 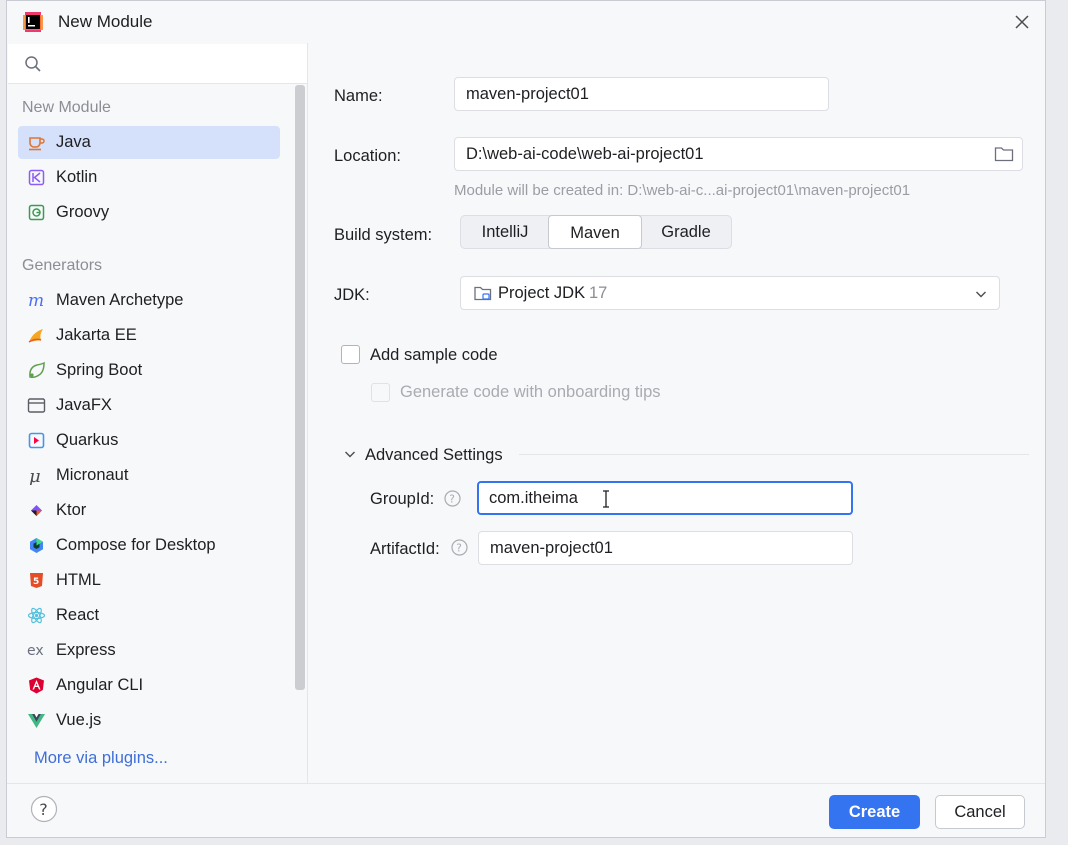 I want to click on jdk-dropdown: Project JDK 17, so click(x=730, y=293).